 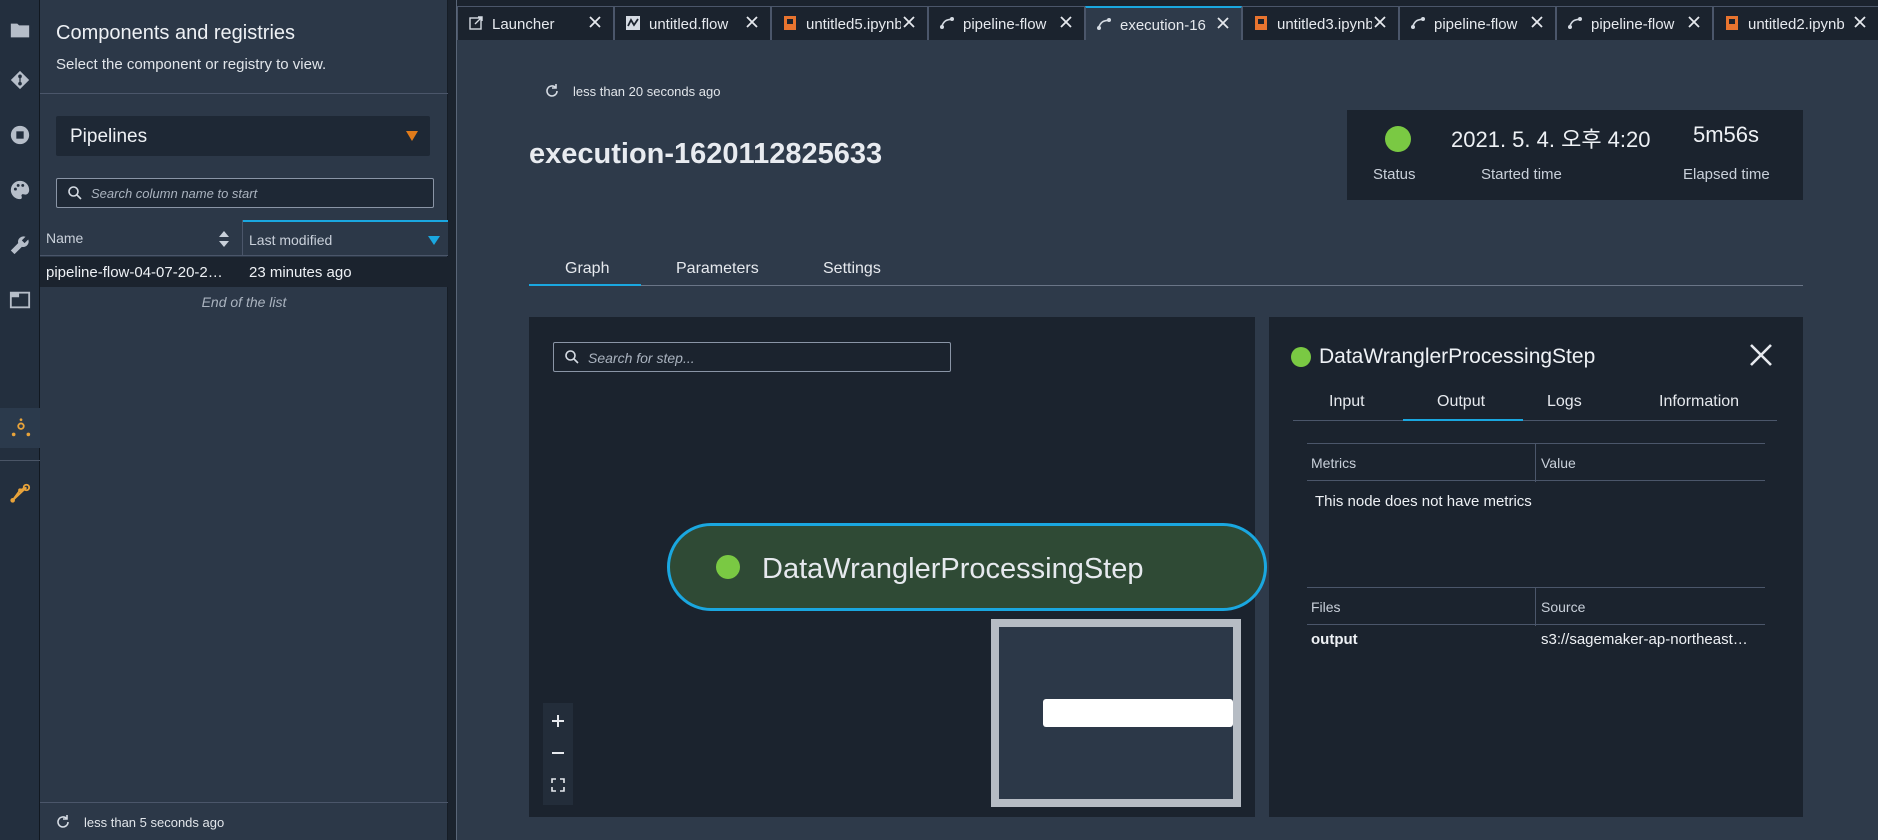 I want to click on metrics-table-header: Metrics Value, so click(x=1536, y=462).